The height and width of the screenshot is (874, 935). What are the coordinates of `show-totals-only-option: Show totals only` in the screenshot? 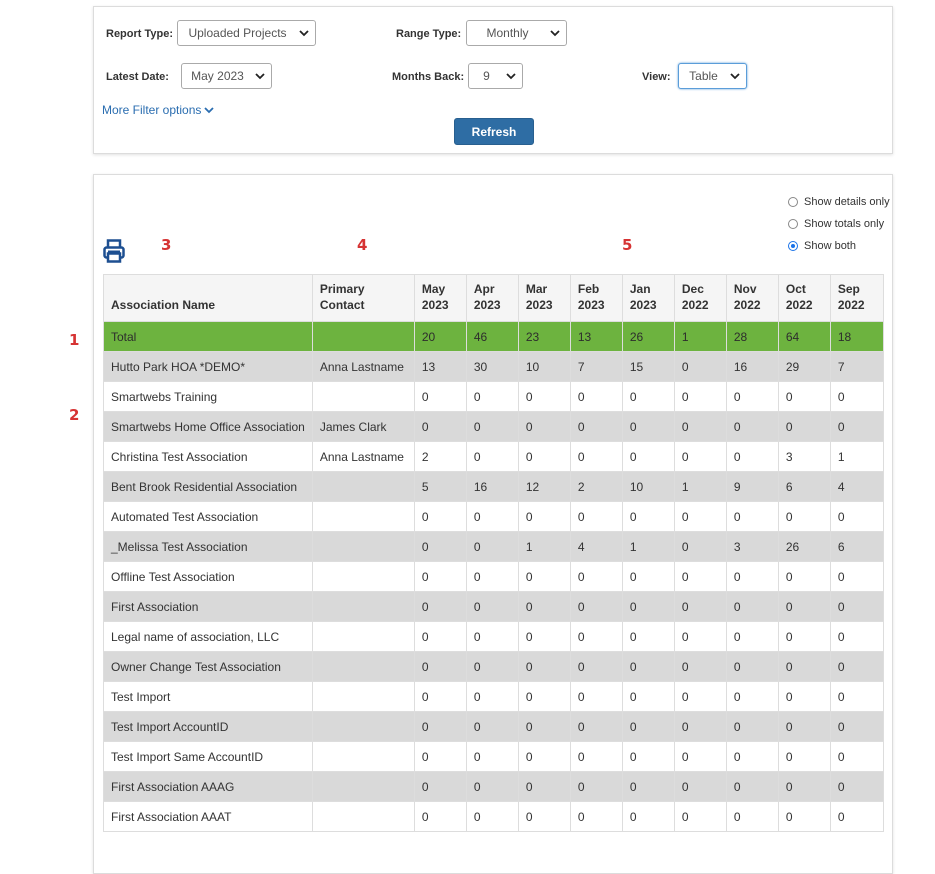 It's located at (836, 224).